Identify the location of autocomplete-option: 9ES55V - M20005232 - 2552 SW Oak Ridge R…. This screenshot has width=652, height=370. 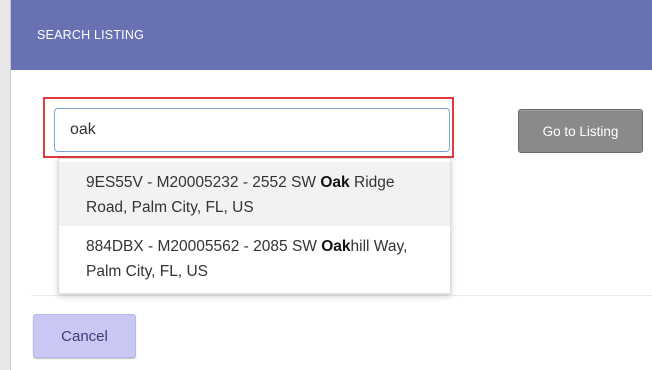
(254, 194).